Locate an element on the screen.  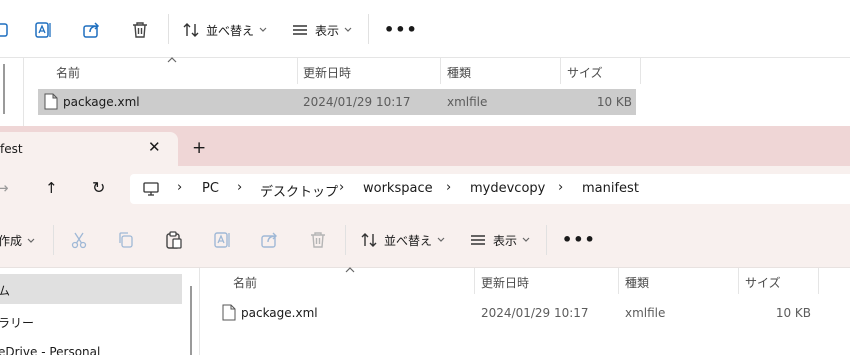
breadcrumb-desktop: デスクトップ is located at coordinates (299, 190).